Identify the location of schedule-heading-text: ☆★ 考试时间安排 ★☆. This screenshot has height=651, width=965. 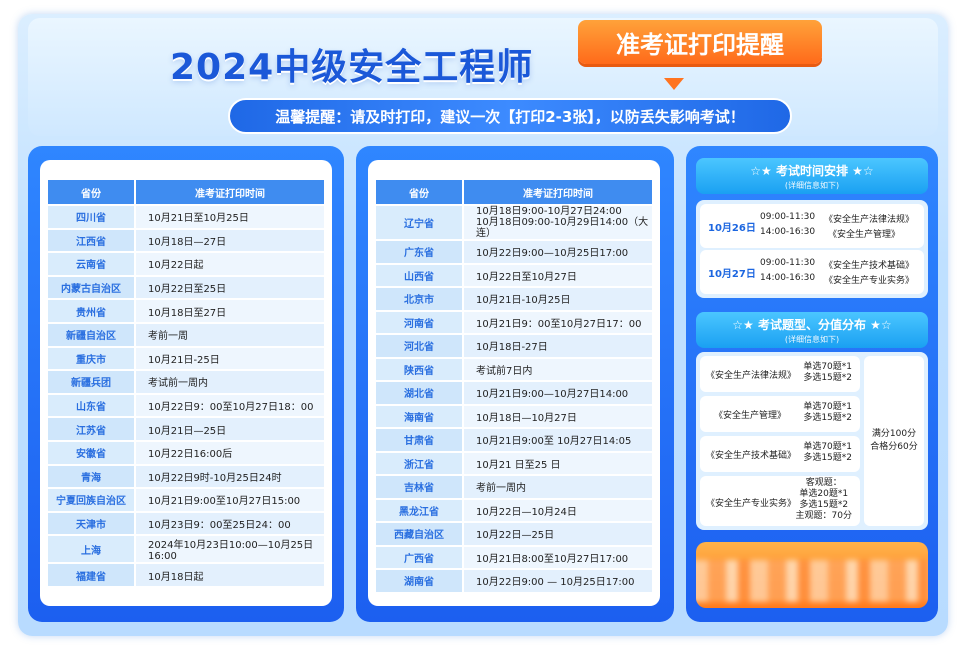
(812, 171).